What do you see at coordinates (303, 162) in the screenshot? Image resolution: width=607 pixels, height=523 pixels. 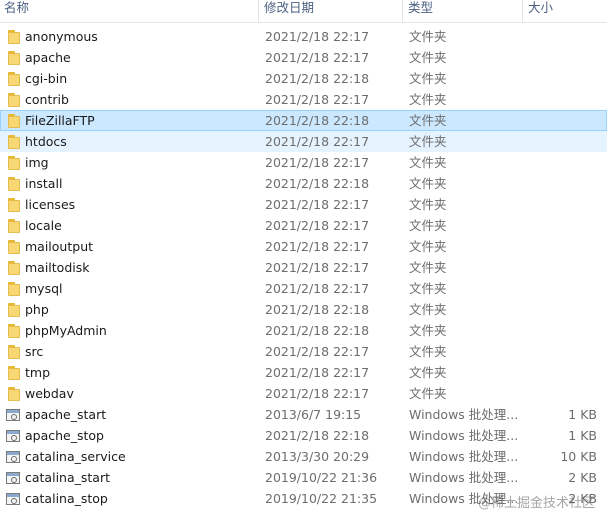 I see `file-row: img 2021/2/18 22:17 文件夹` at bounding box center [303, 162].